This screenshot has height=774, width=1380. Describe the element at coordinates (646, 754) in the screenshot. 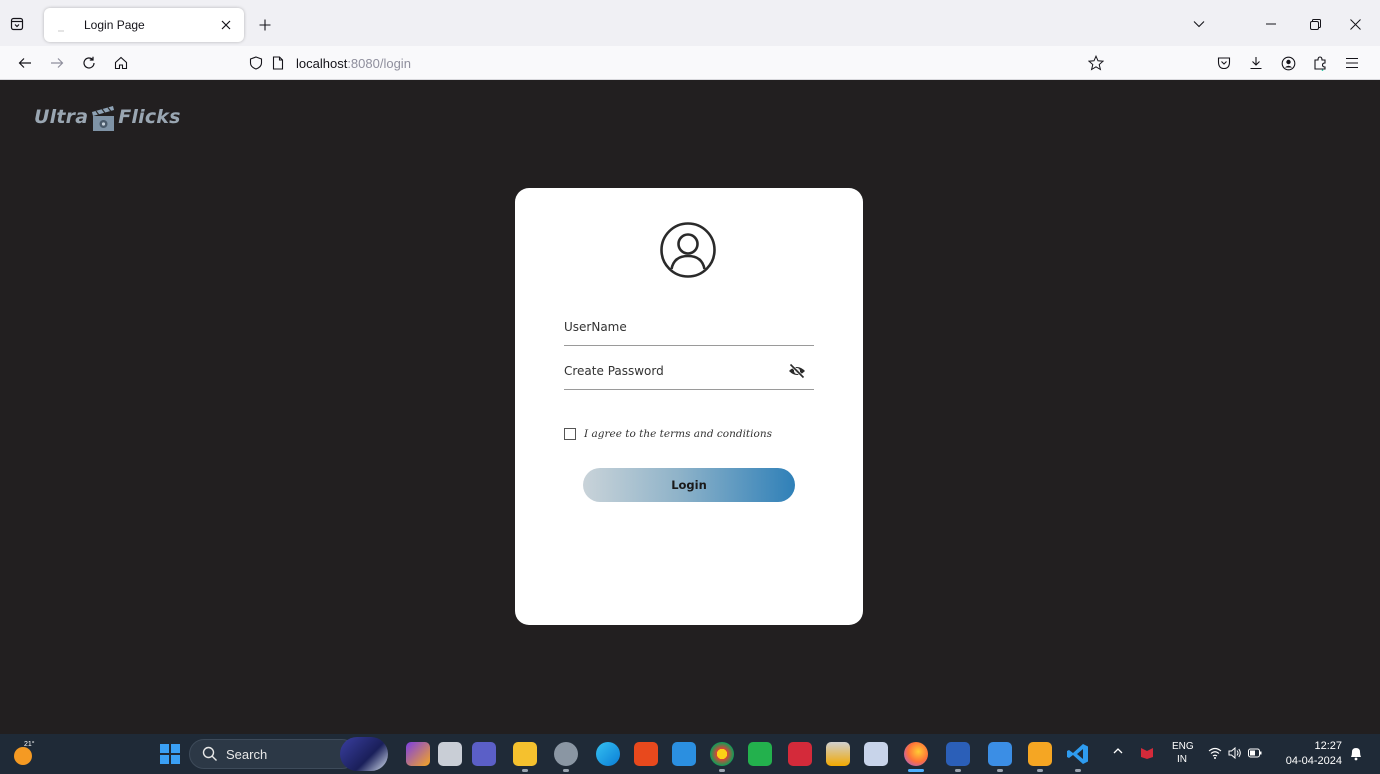

I see `office-icon` at that location.